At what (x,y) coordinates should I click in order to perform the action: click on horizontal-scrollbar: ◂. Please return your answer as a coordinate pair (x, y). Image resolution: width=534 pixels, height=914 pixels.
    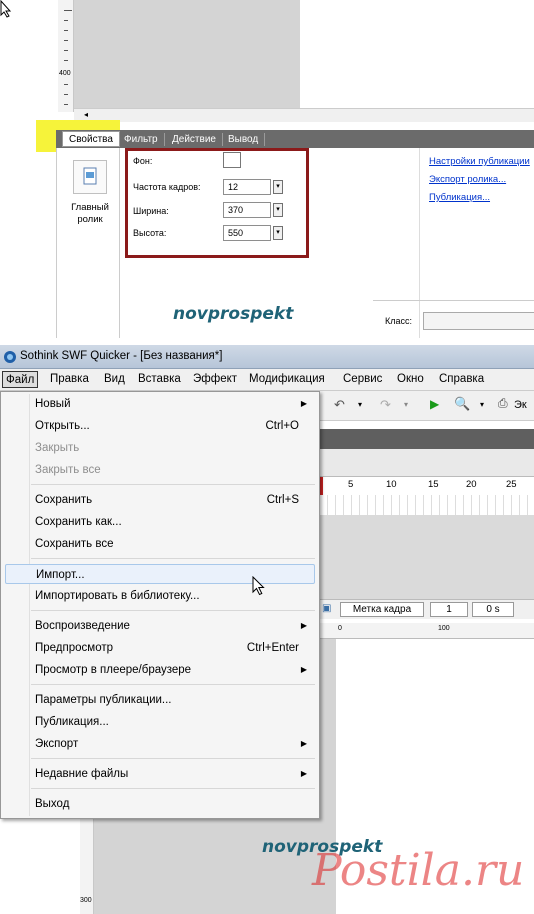
    Looking at the image, I should click on (304, 115).